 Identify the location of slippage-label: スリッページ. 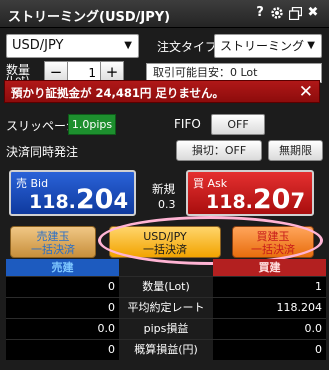
(42, 126).